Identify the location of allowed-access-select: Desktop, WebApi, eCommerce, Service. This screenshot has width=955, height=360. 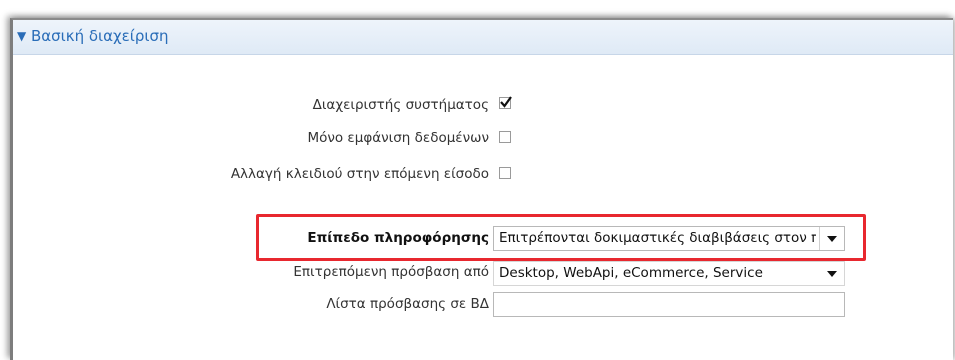
(669, 273).